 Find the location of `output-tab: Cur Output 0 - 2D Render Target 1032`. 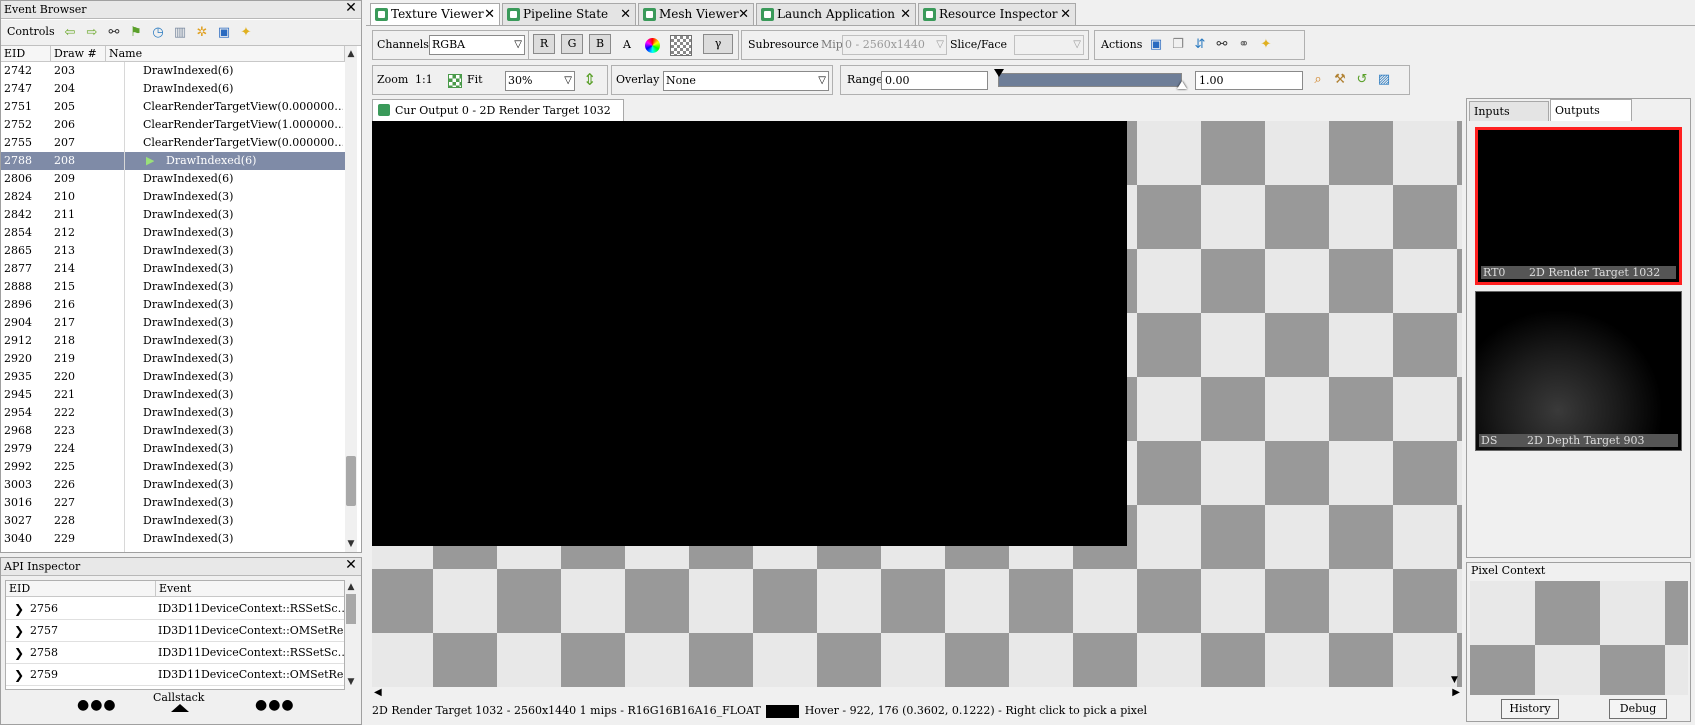

output-tab: Cur Output 0 - 2D Render Target 1032 is located at coordinates (498, 110).